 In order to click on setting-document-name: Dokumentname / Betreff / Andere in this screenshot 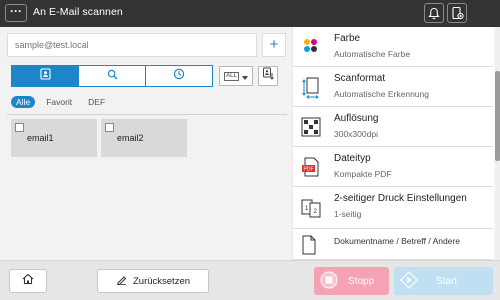, I will do `click(393, 244)`.